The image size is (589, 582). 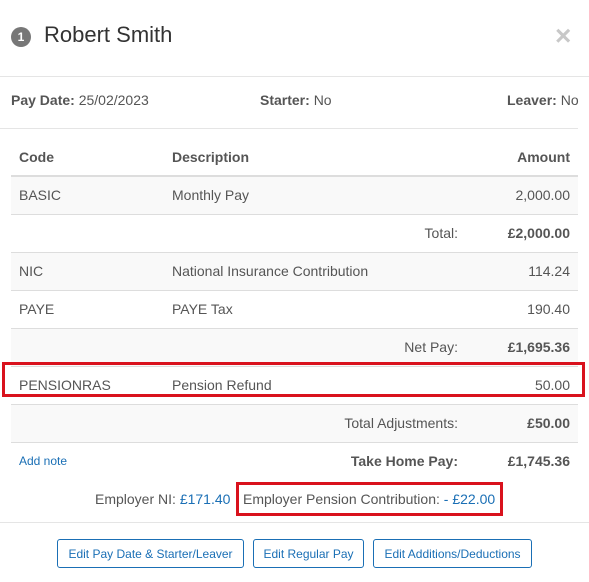 What do you see at coordinates (538, 347) in the screenshot?
I see `net-pay-amount: £1,695.36` at bounding box center [538, 347].